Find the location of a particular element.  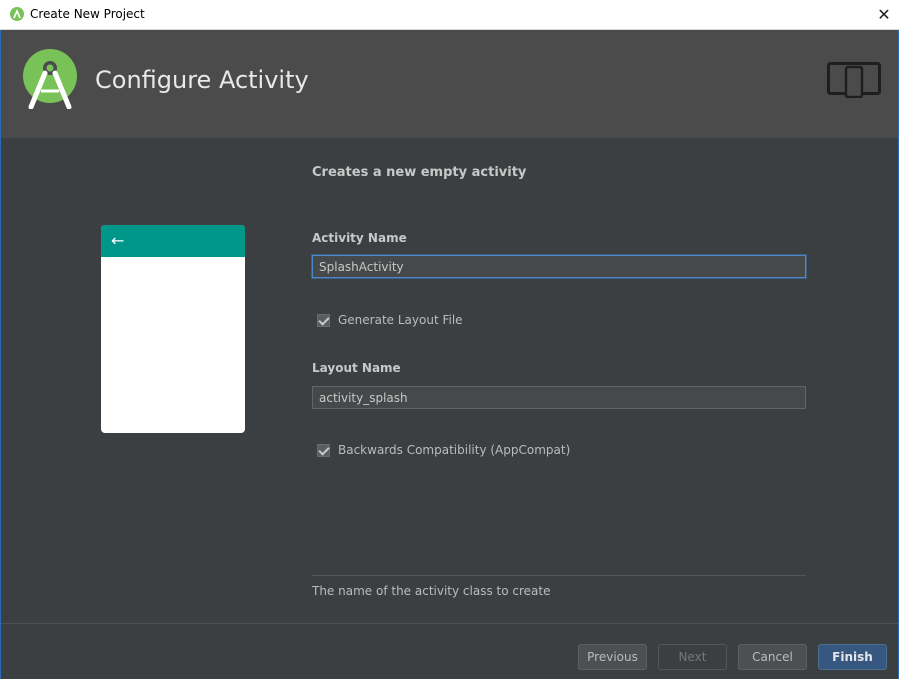

field-hint: The name of the activity class to create is located at coordinates (431, 591).